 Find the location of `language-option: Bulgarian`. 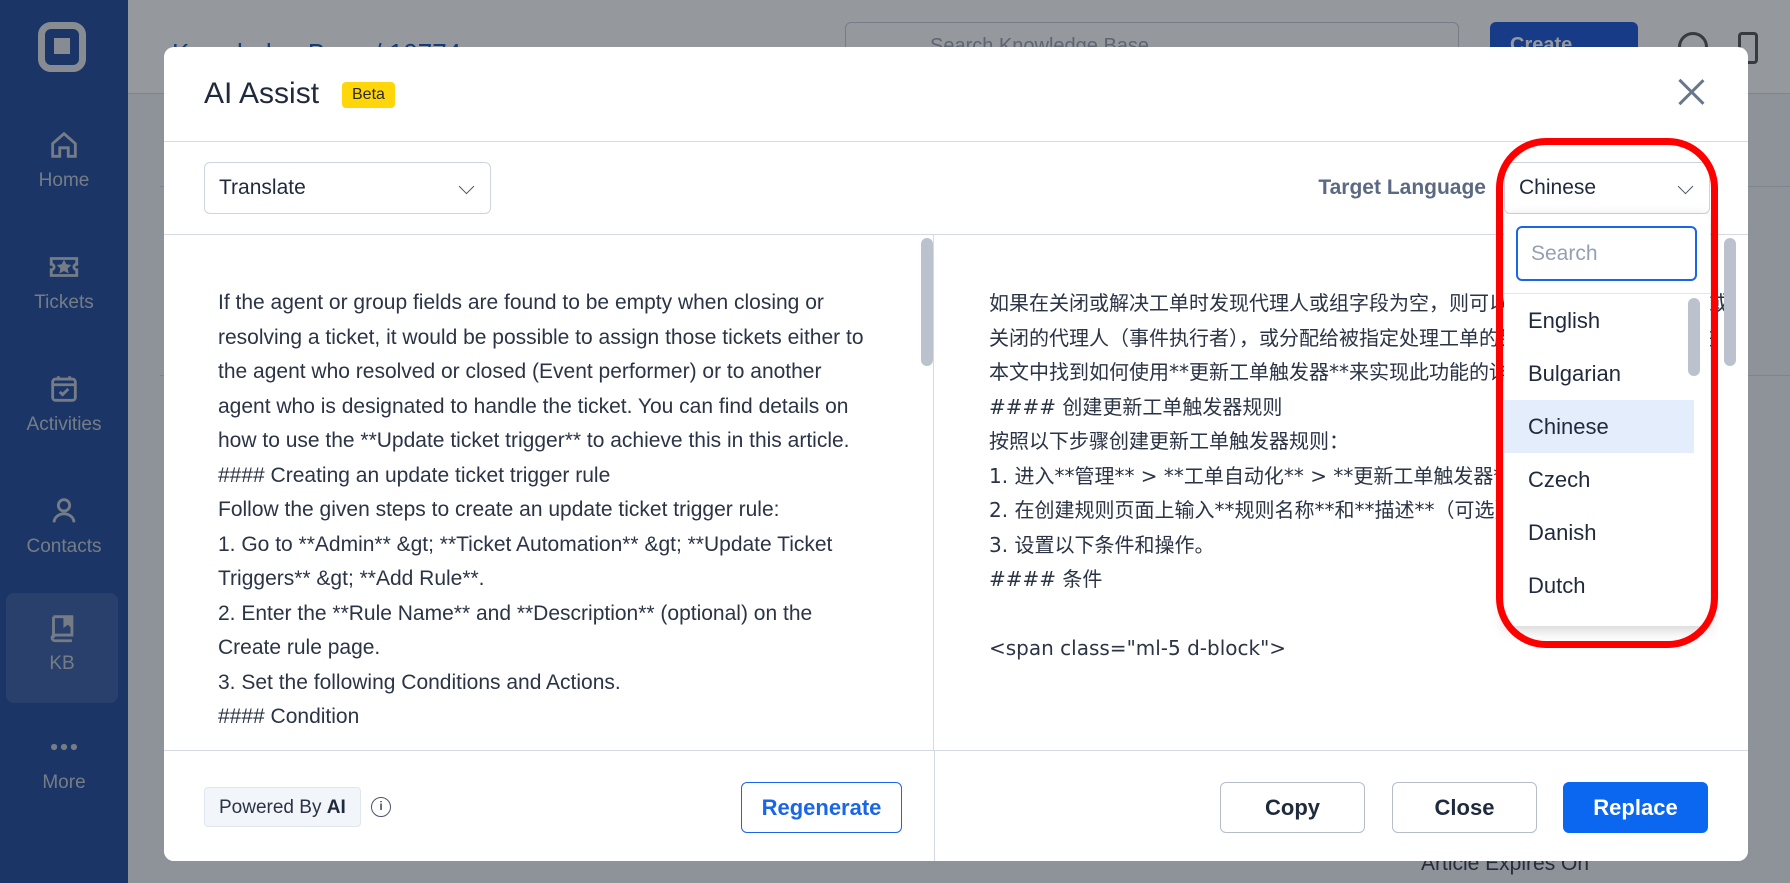

language-option: Bulgarian is located at coordinates (1599, 373).